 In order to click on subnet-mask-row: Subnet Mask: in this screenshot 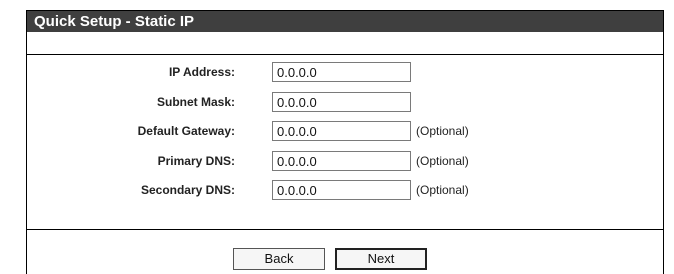, I will do `click(345, 103)`.